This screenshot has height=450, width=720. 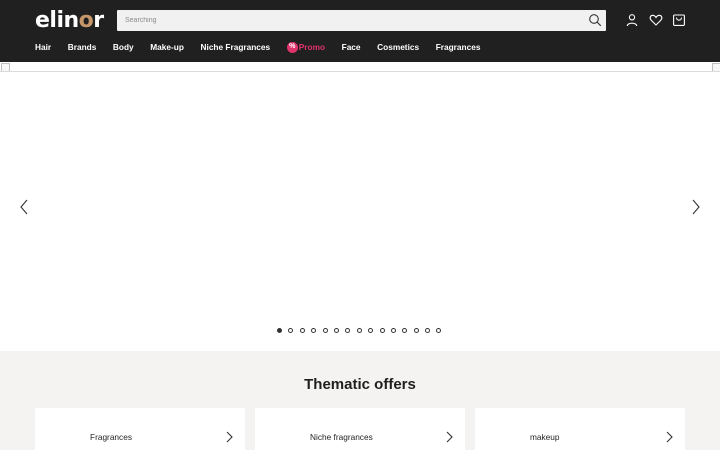 What do you see at coordinates (111, 437) in the screenshot?
I see `offer-card-label: Fragrances` at bounding box center [111, 437].